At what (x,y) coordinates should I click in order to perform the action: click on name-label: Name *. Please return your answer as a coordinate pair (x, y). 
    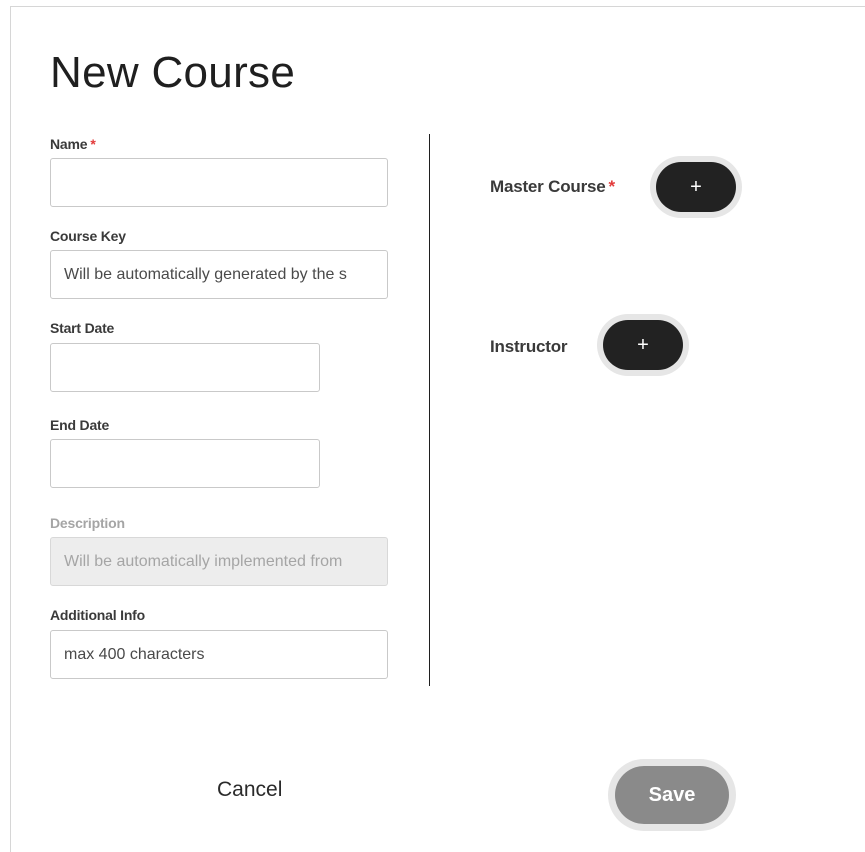
    Looking at the image, I should click on (73, 144).